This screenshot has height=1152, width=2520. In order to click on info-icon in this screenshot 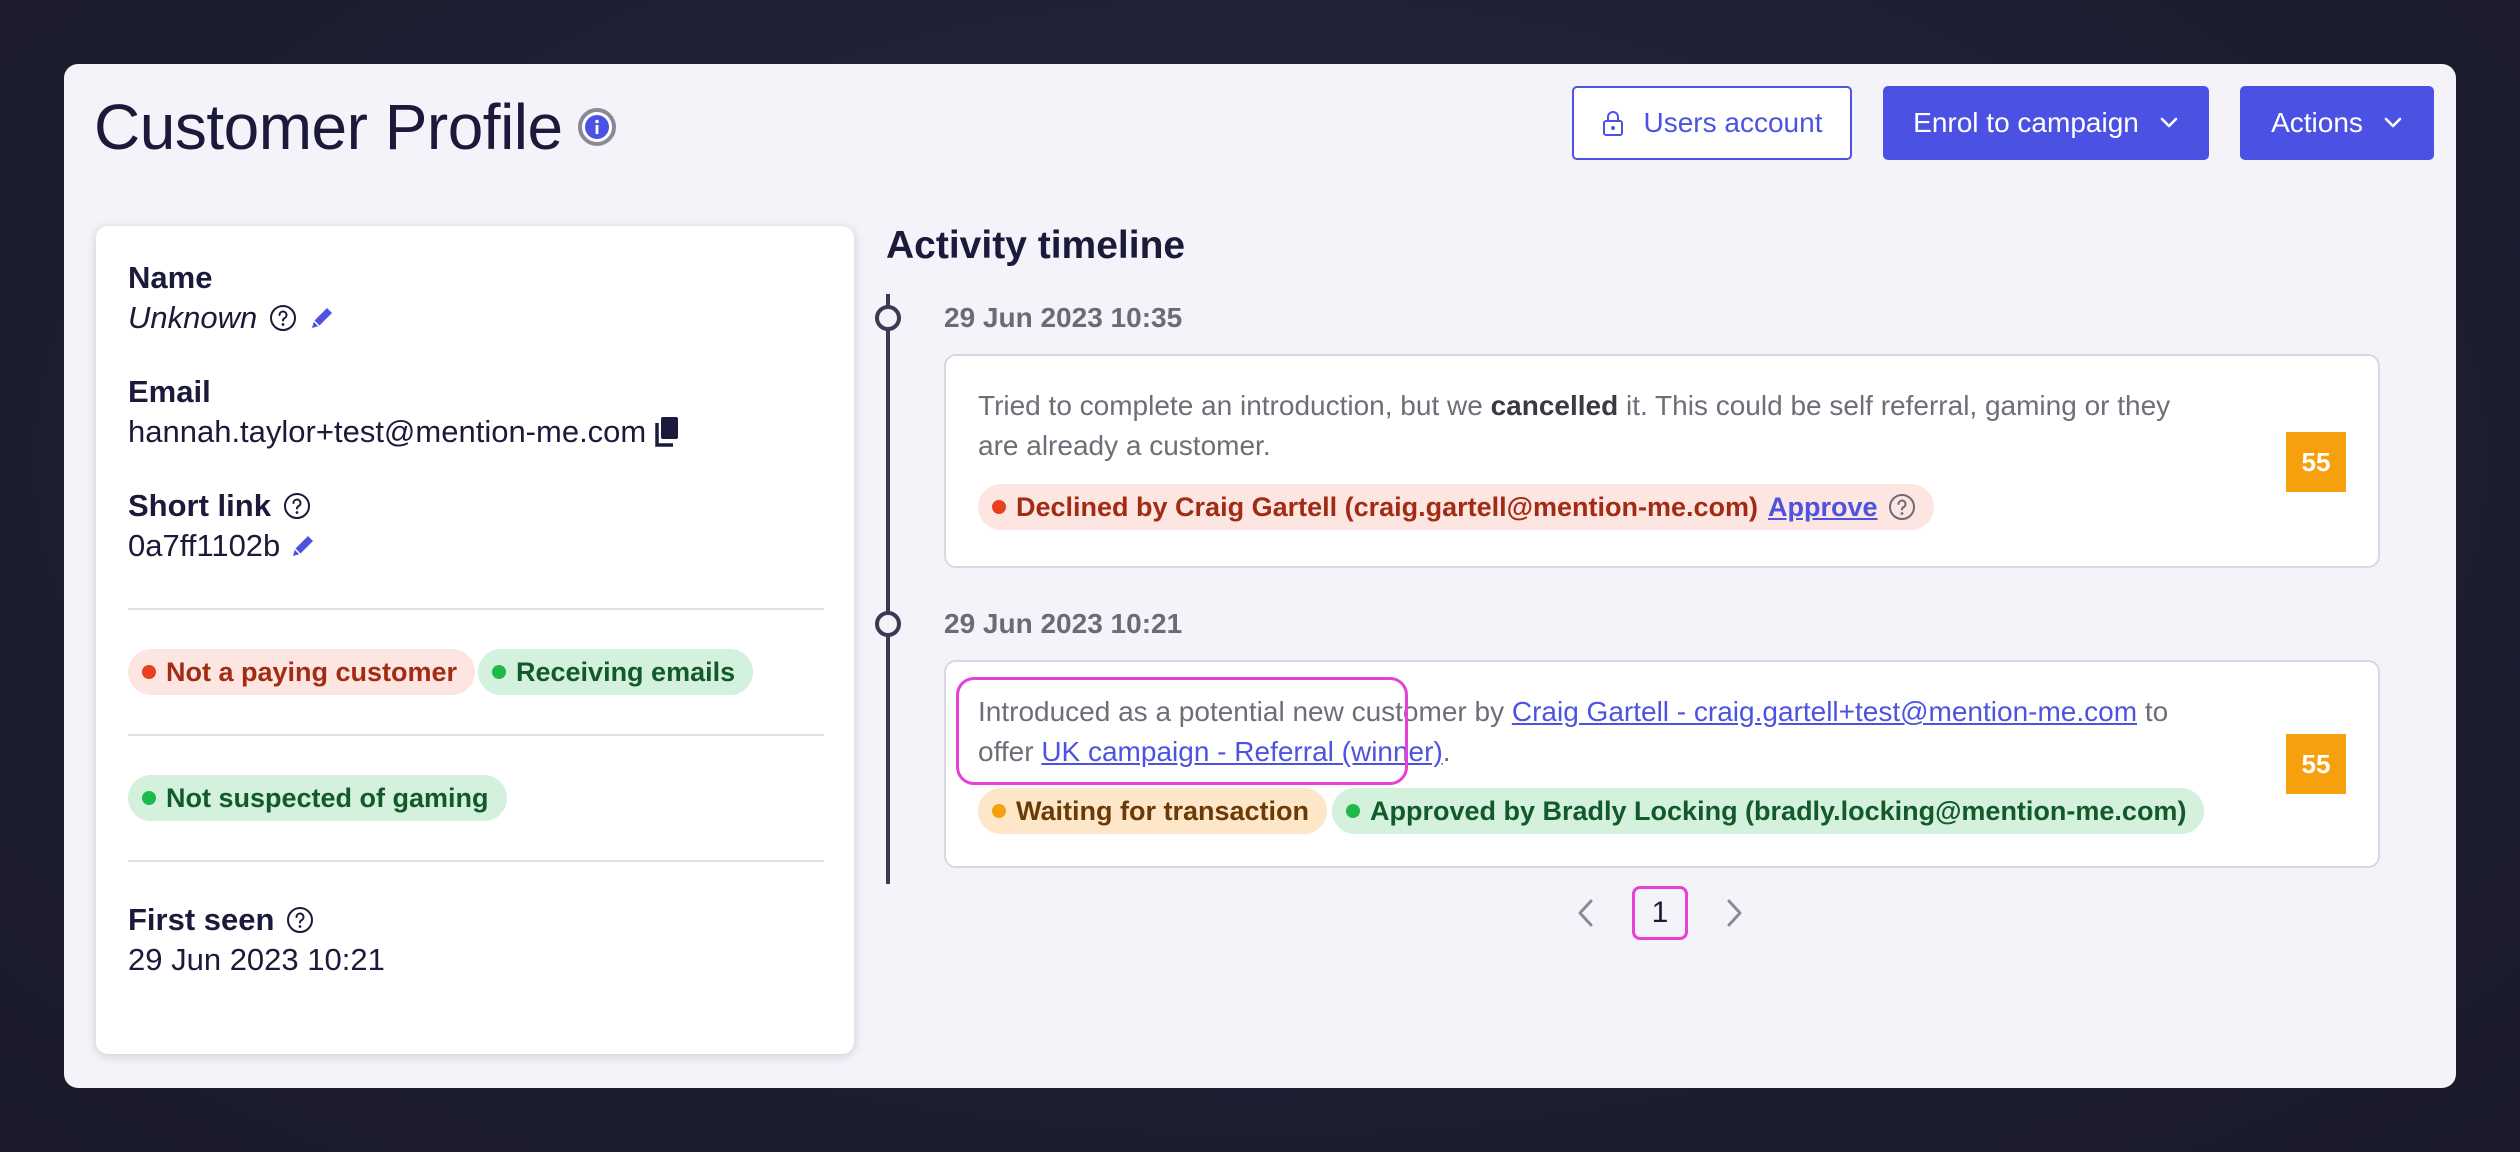, I will do `click(597, 127)`.